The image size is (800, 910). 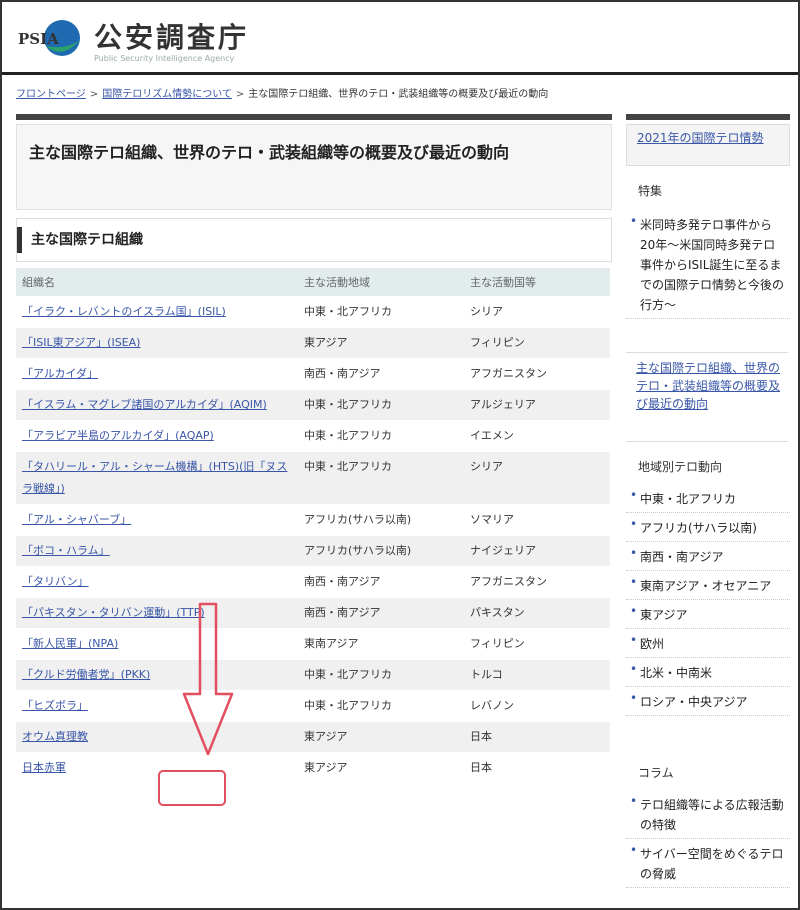 I want to click on org-cell: 「タハリール・アル・シャーム機構」(HTS)(旧「ヌスラ戦線」), so click(x=157, y=478).